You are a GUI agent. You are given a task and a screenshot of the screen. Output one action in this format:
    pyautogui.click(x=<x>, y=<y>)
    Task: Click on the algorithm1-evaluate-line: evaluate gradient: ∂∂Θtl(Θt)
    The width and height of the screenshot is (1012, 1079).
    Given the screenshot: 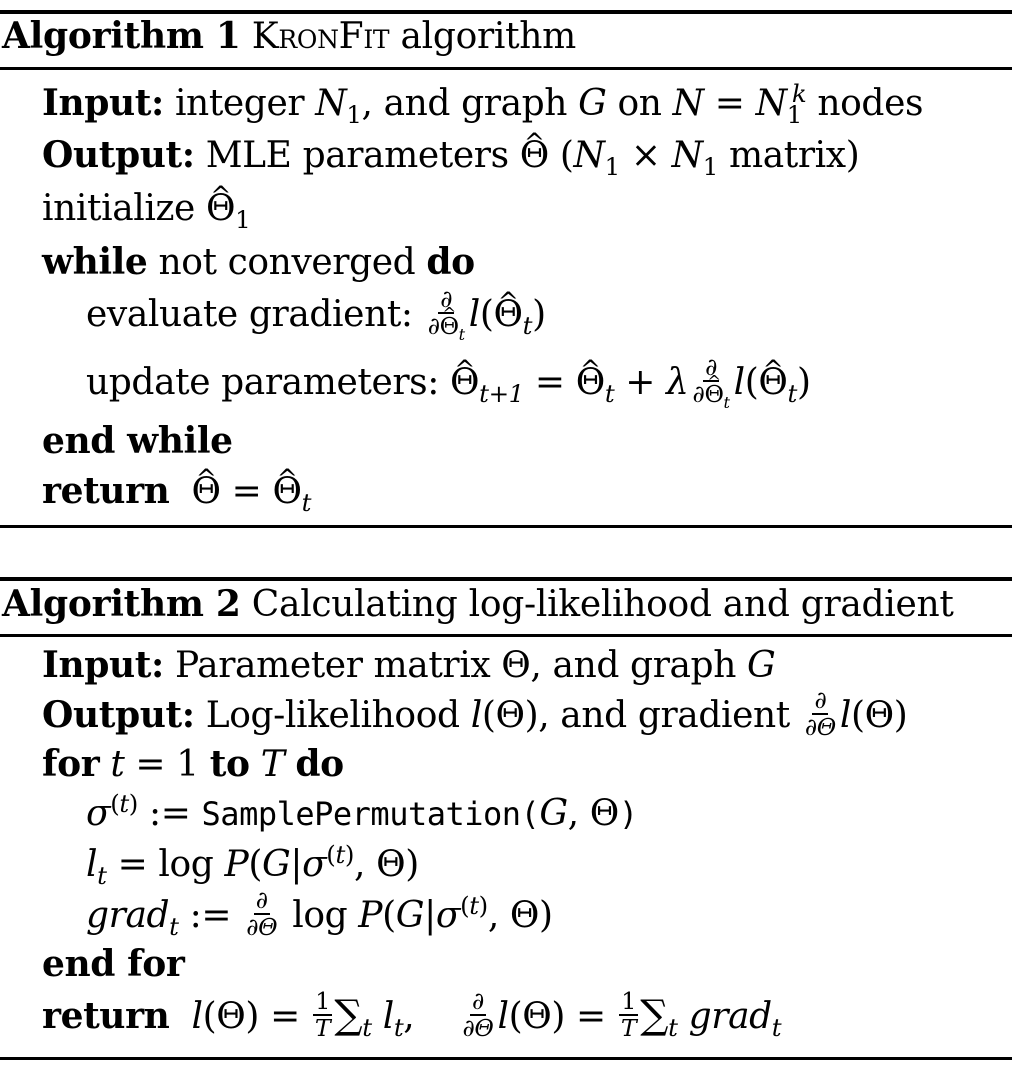 What is the action you would take?
    pyautogui.click(x=316, y=315)
    